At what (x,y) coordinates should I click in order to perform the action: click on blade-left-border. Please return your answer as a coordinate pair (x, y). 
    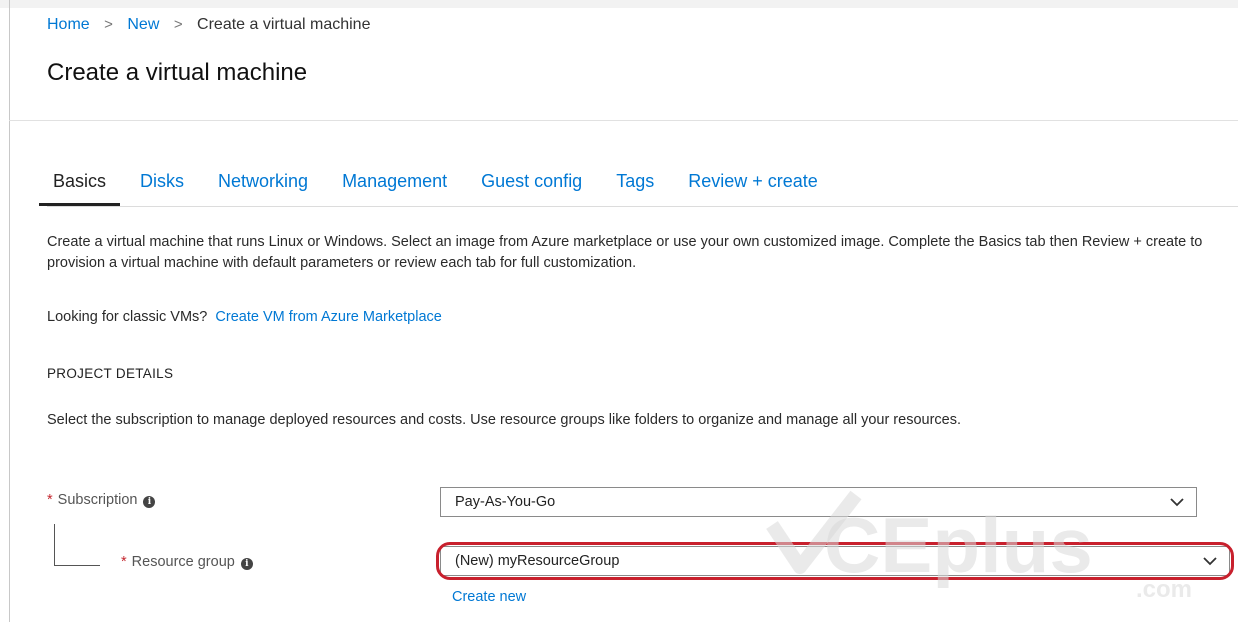
    Looking at the image, I should click on (9, 311).